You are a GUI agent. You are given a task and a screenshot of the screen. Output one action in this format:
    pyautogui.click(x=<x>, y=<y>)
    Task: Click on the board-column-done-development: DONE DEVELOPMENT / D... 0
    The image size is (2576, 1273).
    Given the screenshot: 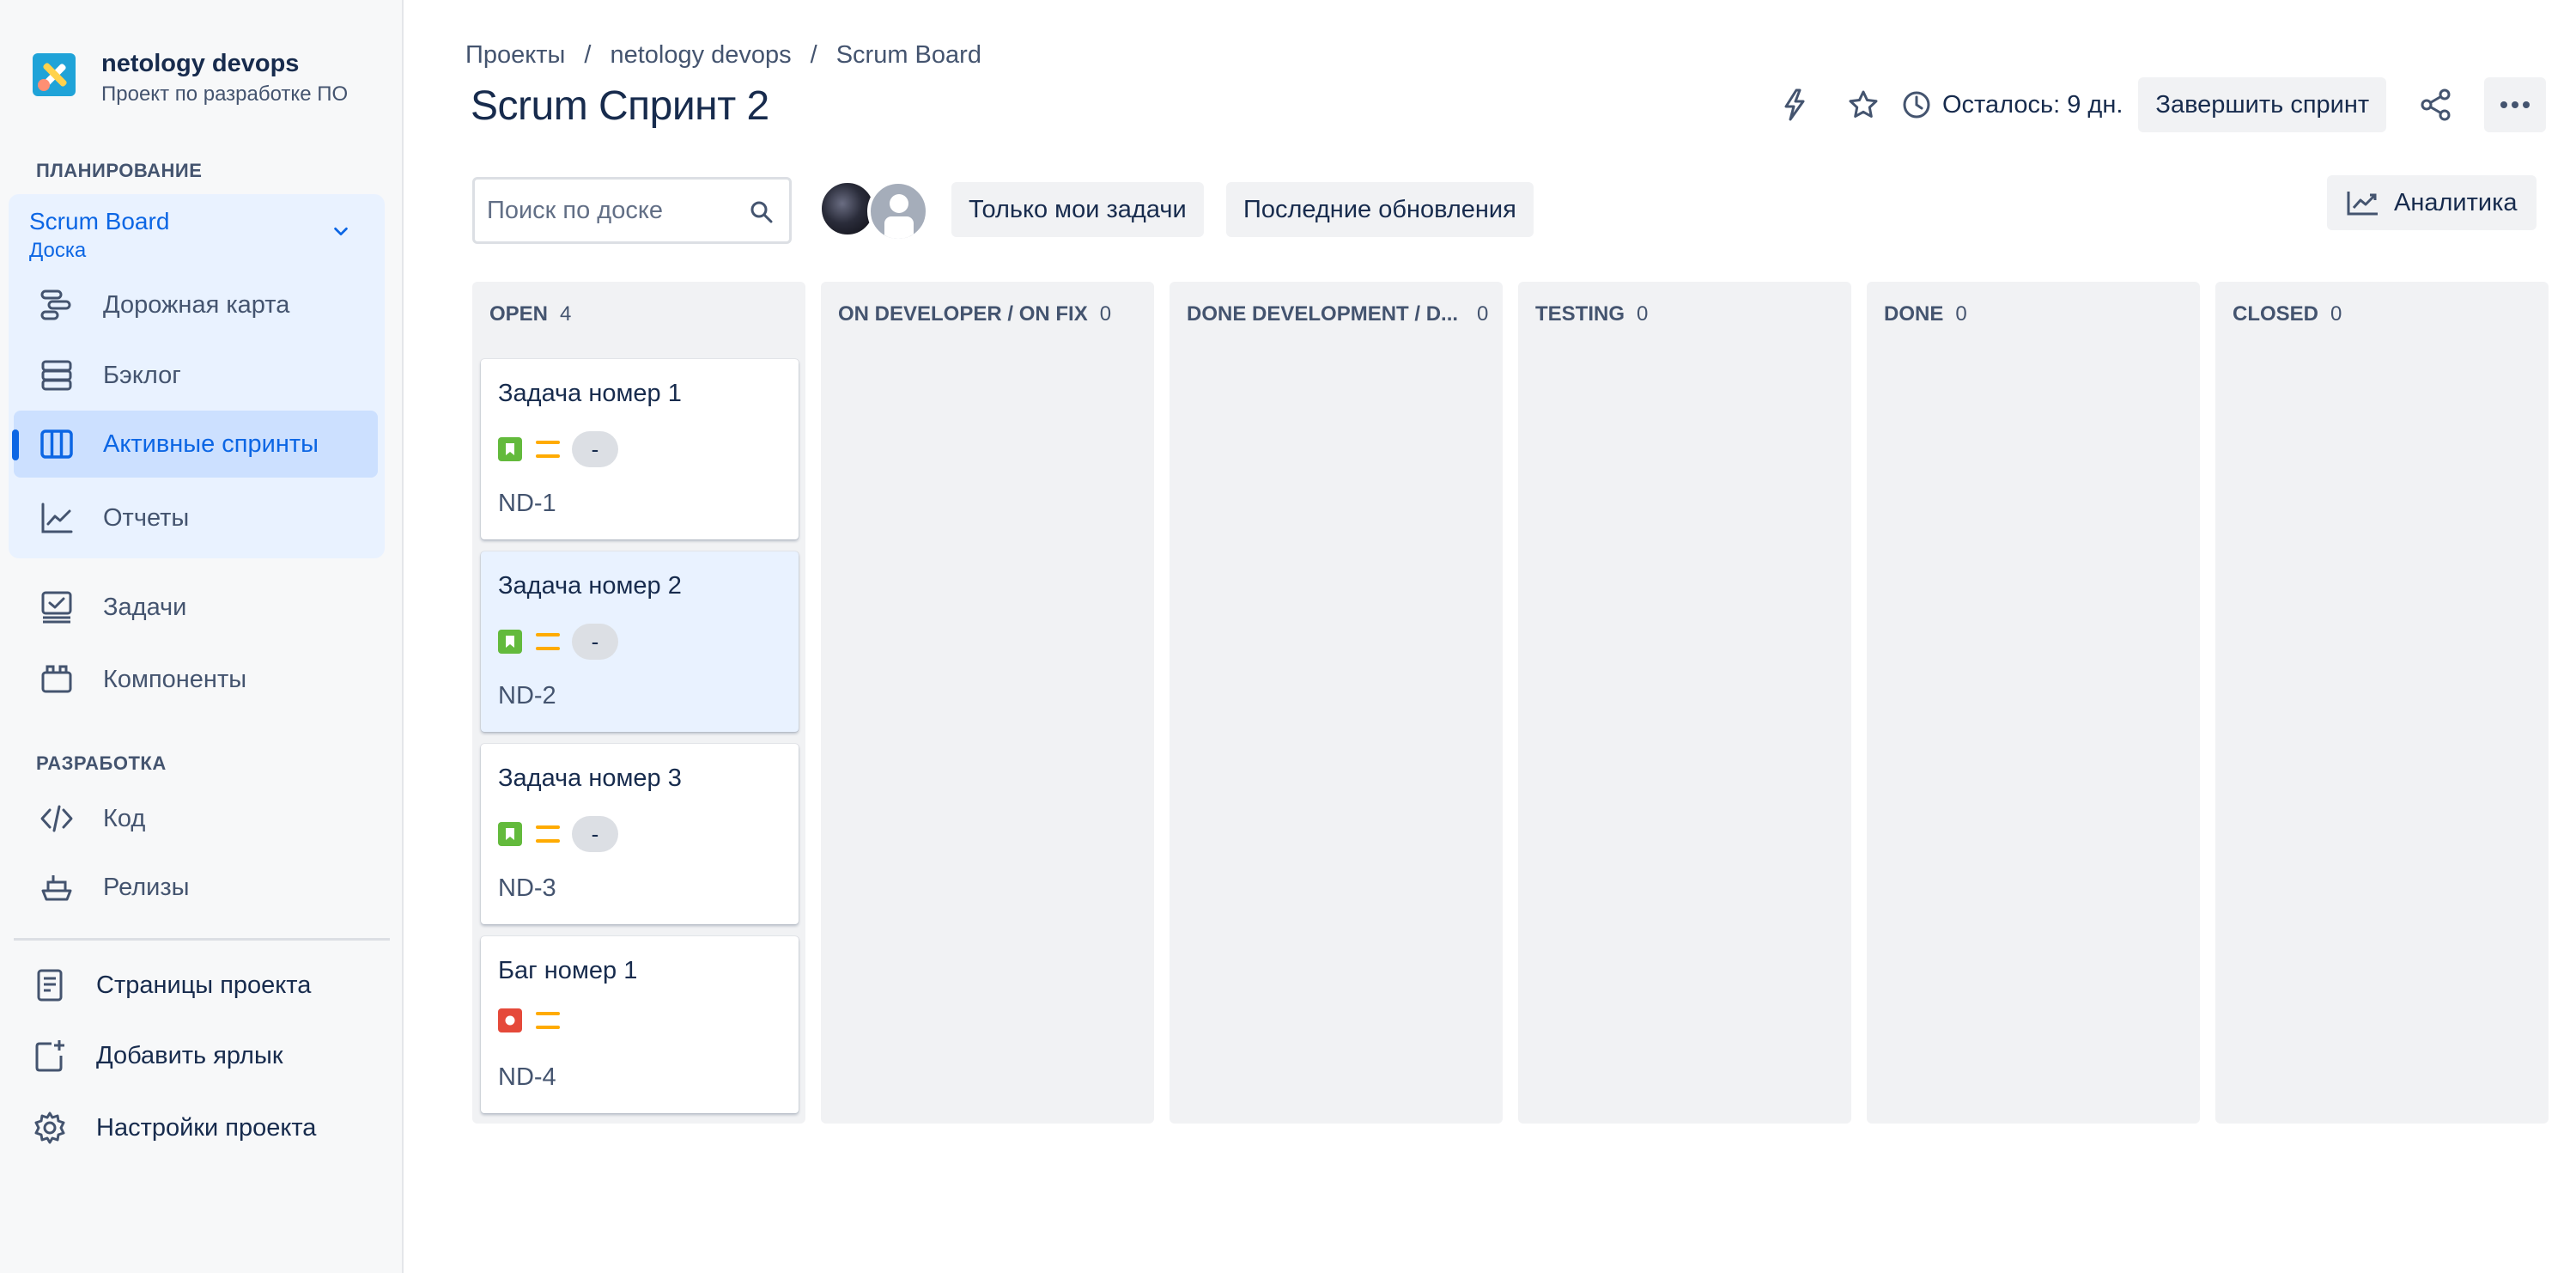 What is the action you would take?
    pyautogui.click(x=1336, y=703)
    